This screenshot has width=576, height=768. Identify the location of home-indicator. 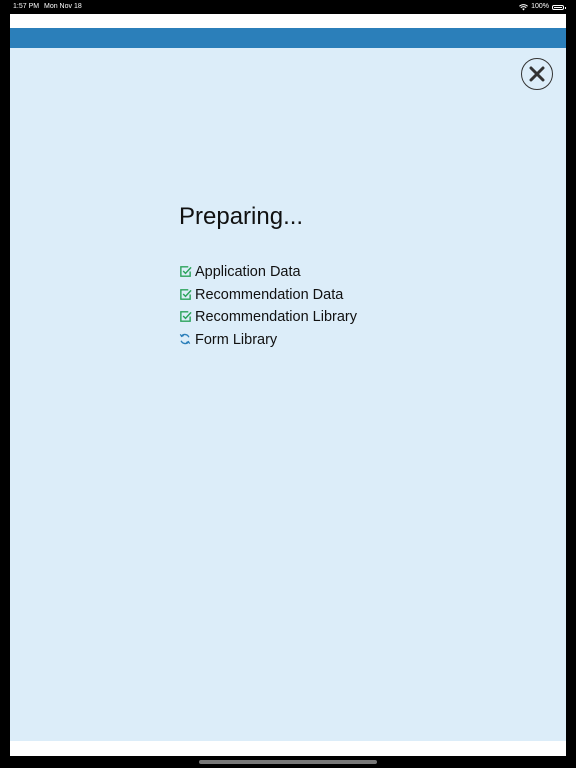
(288, 762).